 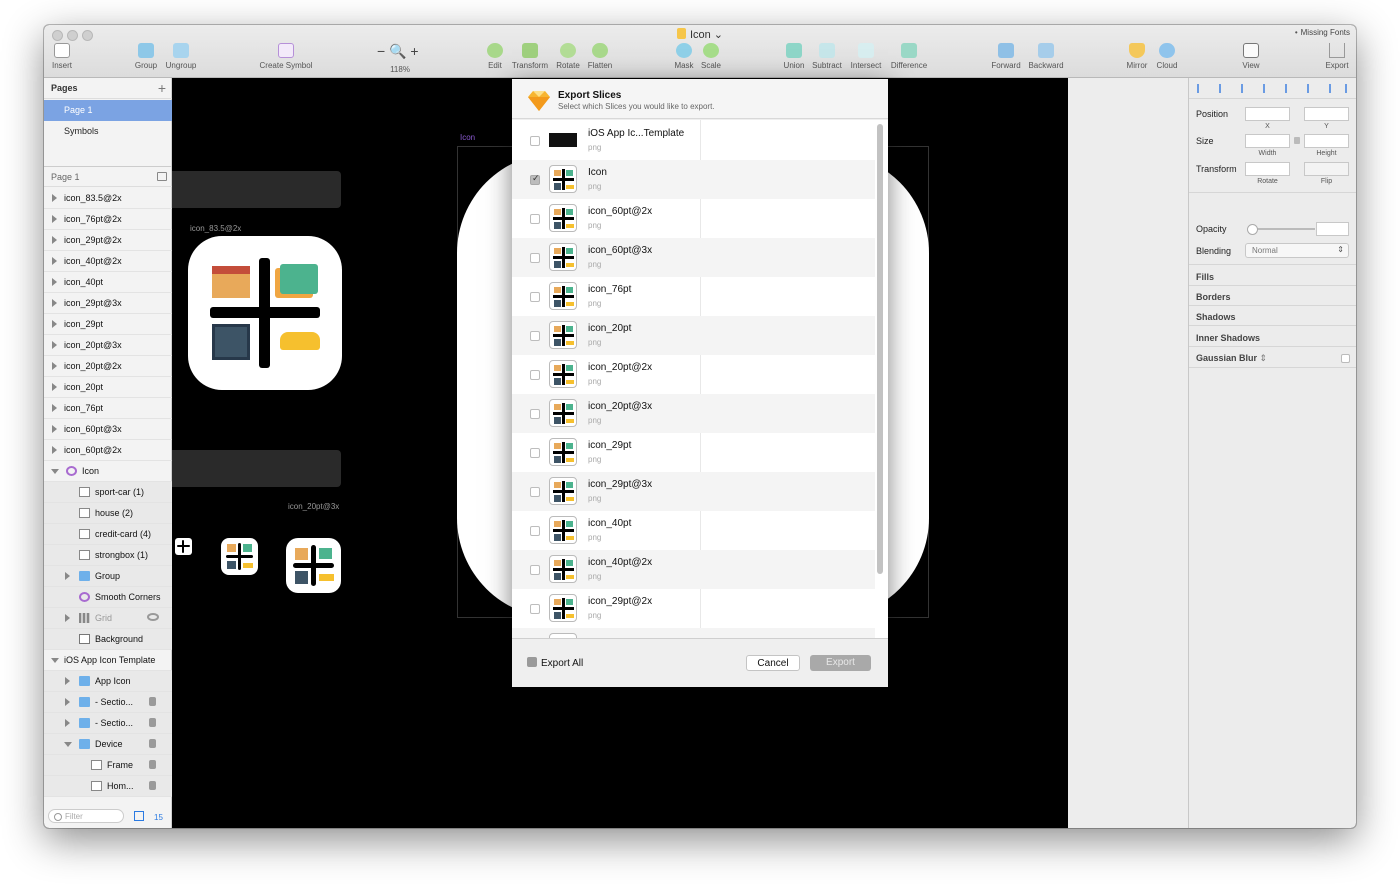 What do you see at coordinates (1349, 88) in the screenshot?
I see `distribute-vertical-icon` at bounding box center [1349, 88].